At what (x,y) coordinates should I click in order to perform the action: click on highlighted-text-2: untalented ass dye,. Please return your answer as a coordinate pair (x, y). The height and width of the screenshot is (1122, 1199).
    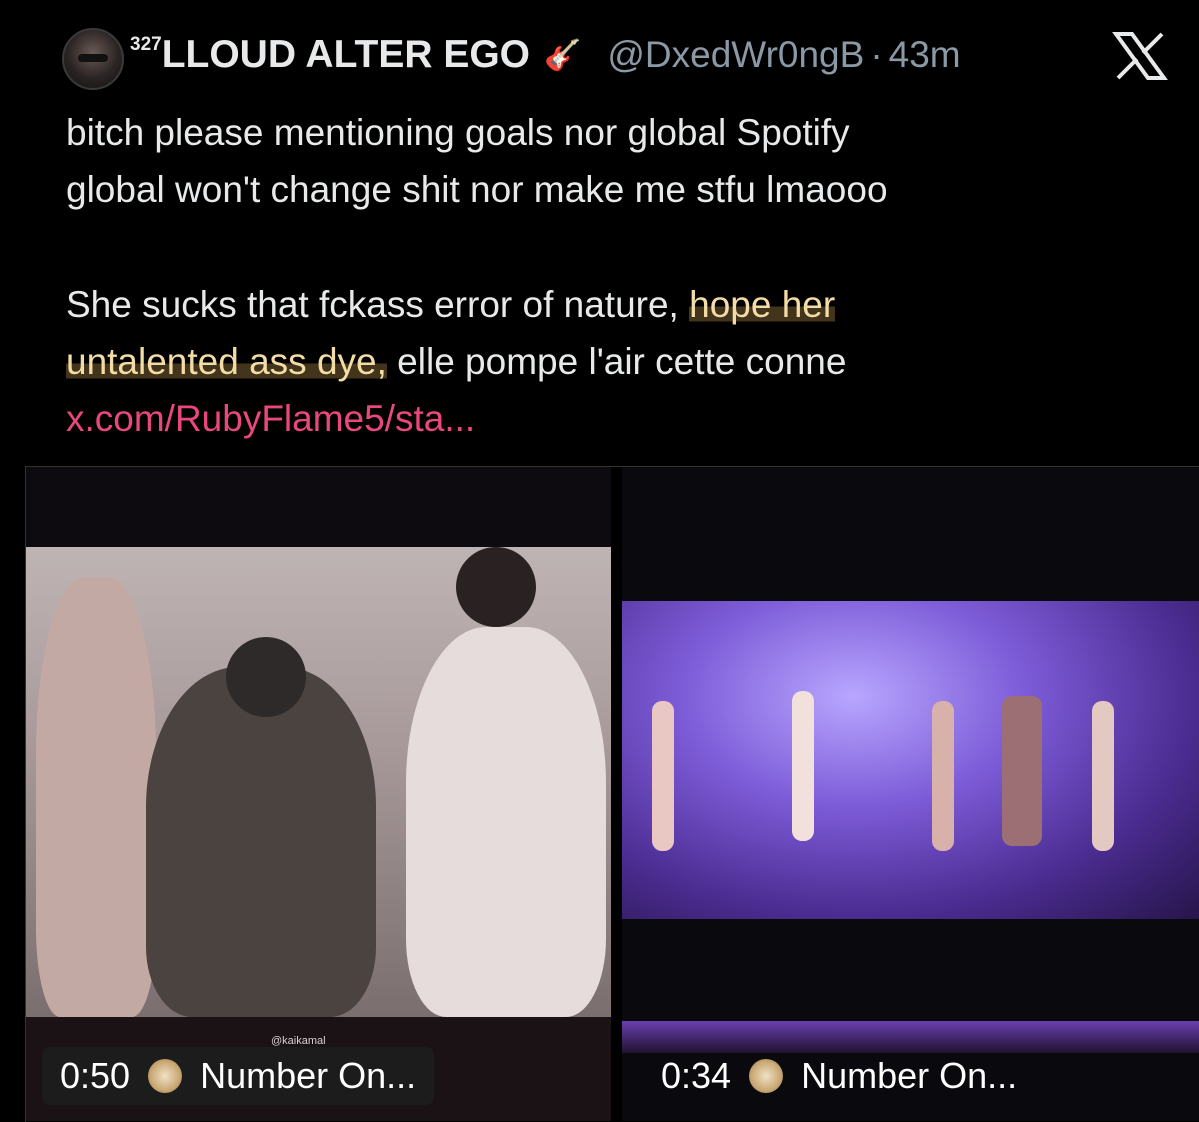
    Looking at the image, I should click on (226, 361).